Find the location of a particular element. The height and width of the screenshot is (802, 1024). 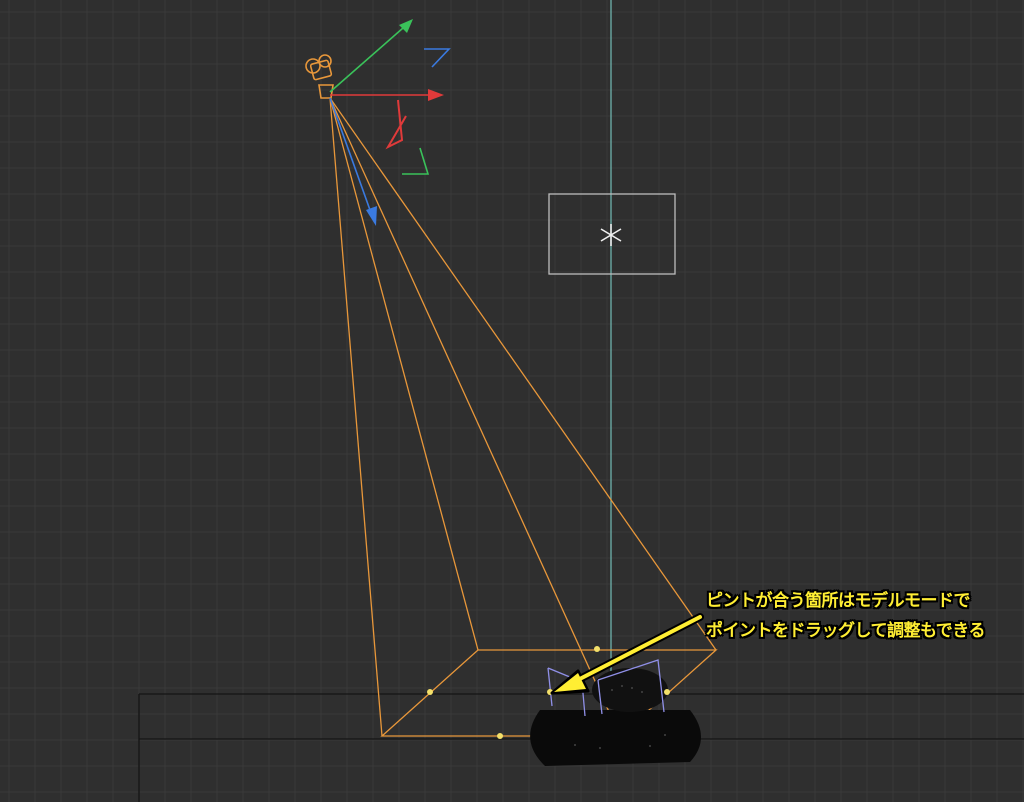

light-icon is located at coordinates (611, 235).